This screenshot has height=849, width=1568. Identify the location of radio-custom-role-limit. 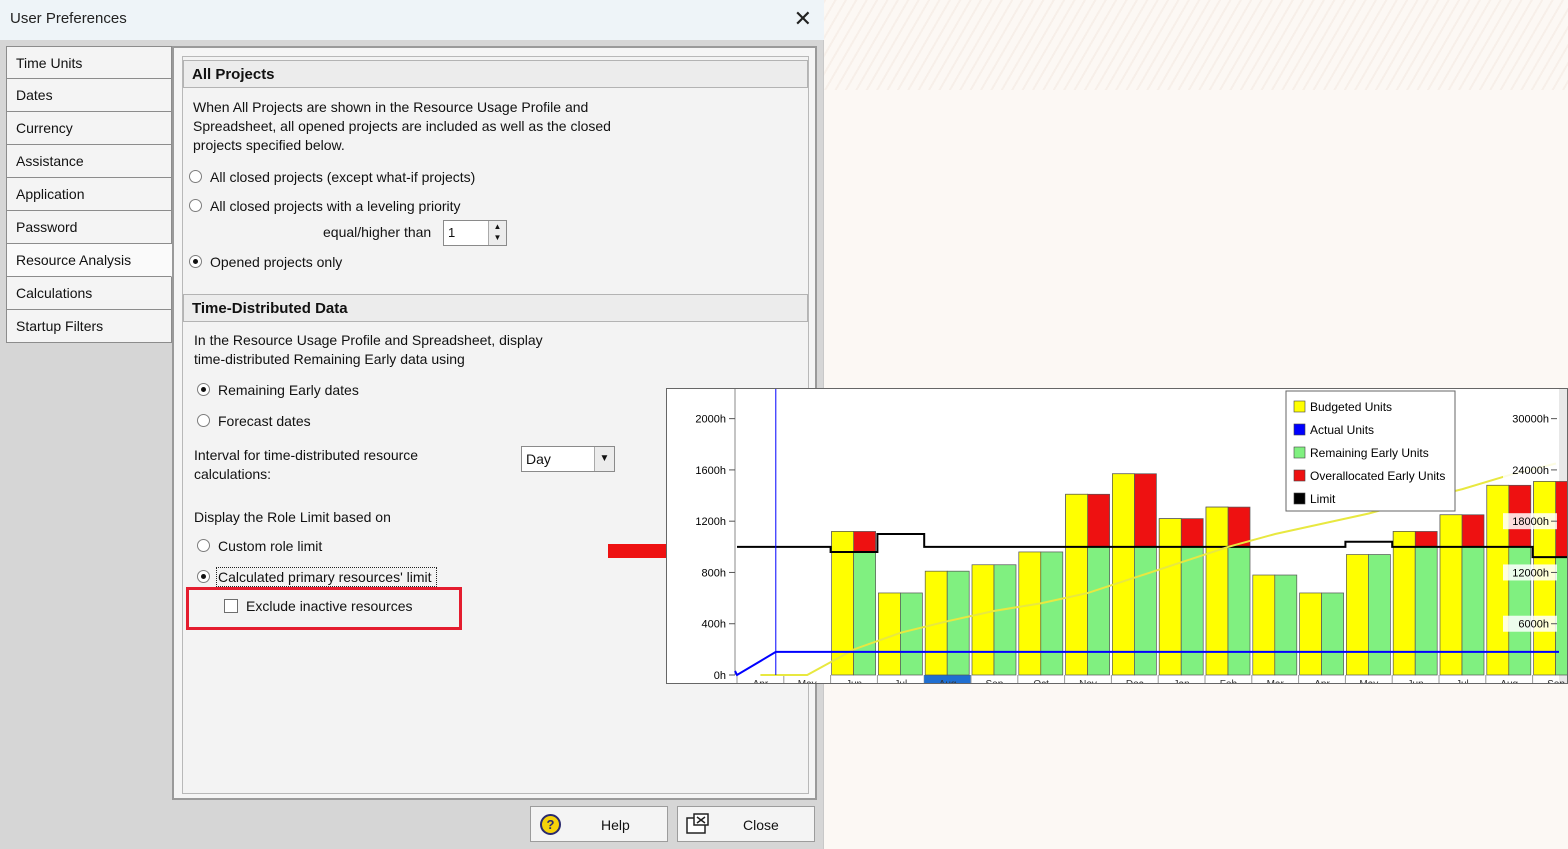
(203, 545).